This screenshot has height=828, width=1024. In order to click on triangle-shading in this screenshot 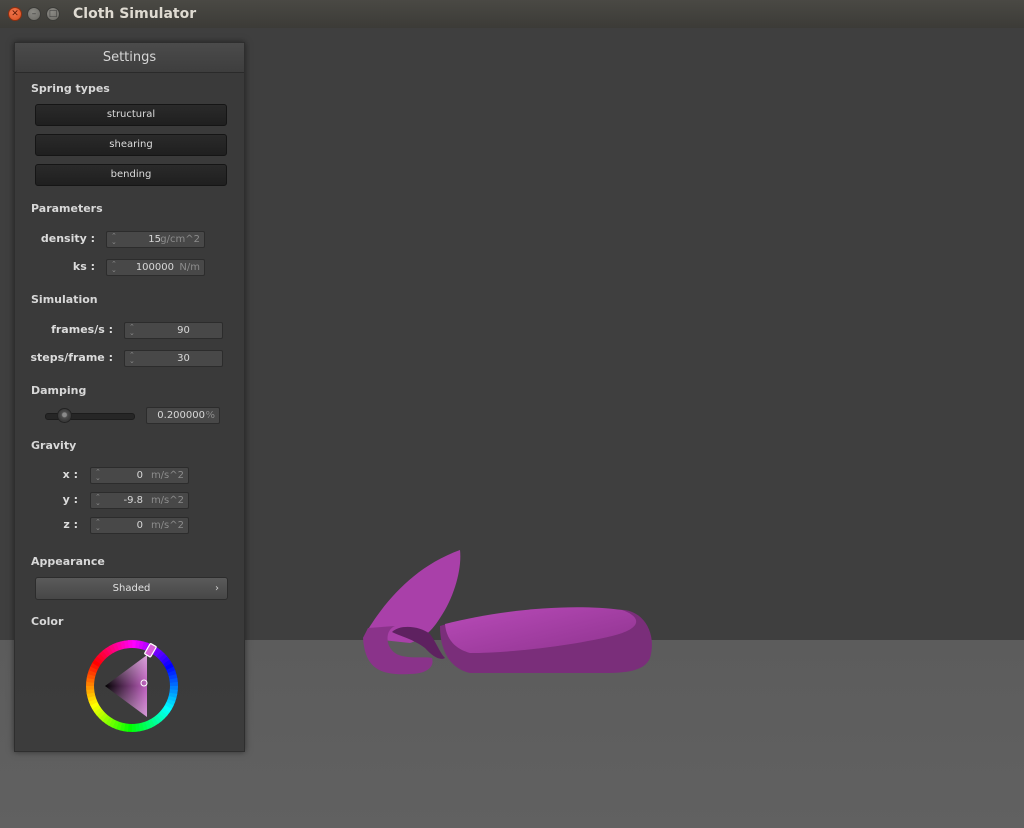, I will do `click(126, 686)`.